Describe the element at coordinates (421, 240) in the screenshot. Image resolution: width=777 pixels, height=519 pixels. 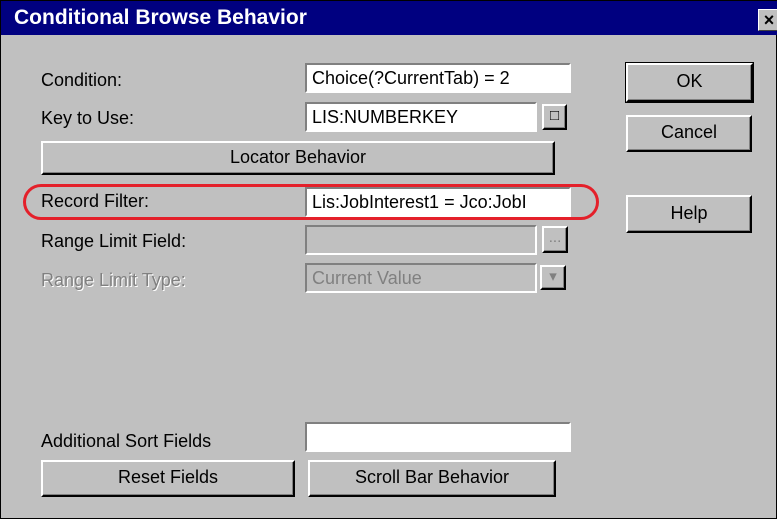
I see `range-limit-field-input` at that location.